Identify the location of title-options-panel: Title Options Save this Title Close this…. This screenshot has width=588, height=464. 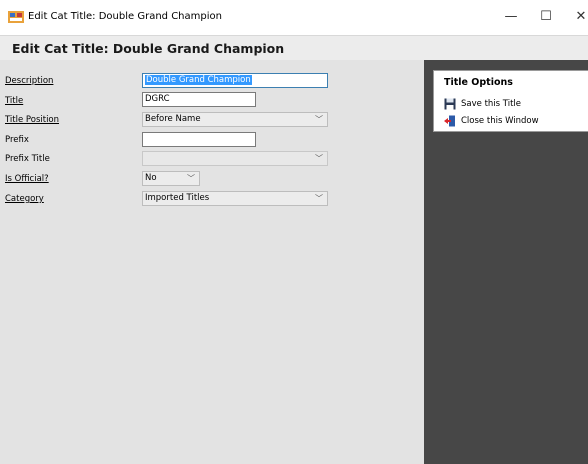
(510, 101).